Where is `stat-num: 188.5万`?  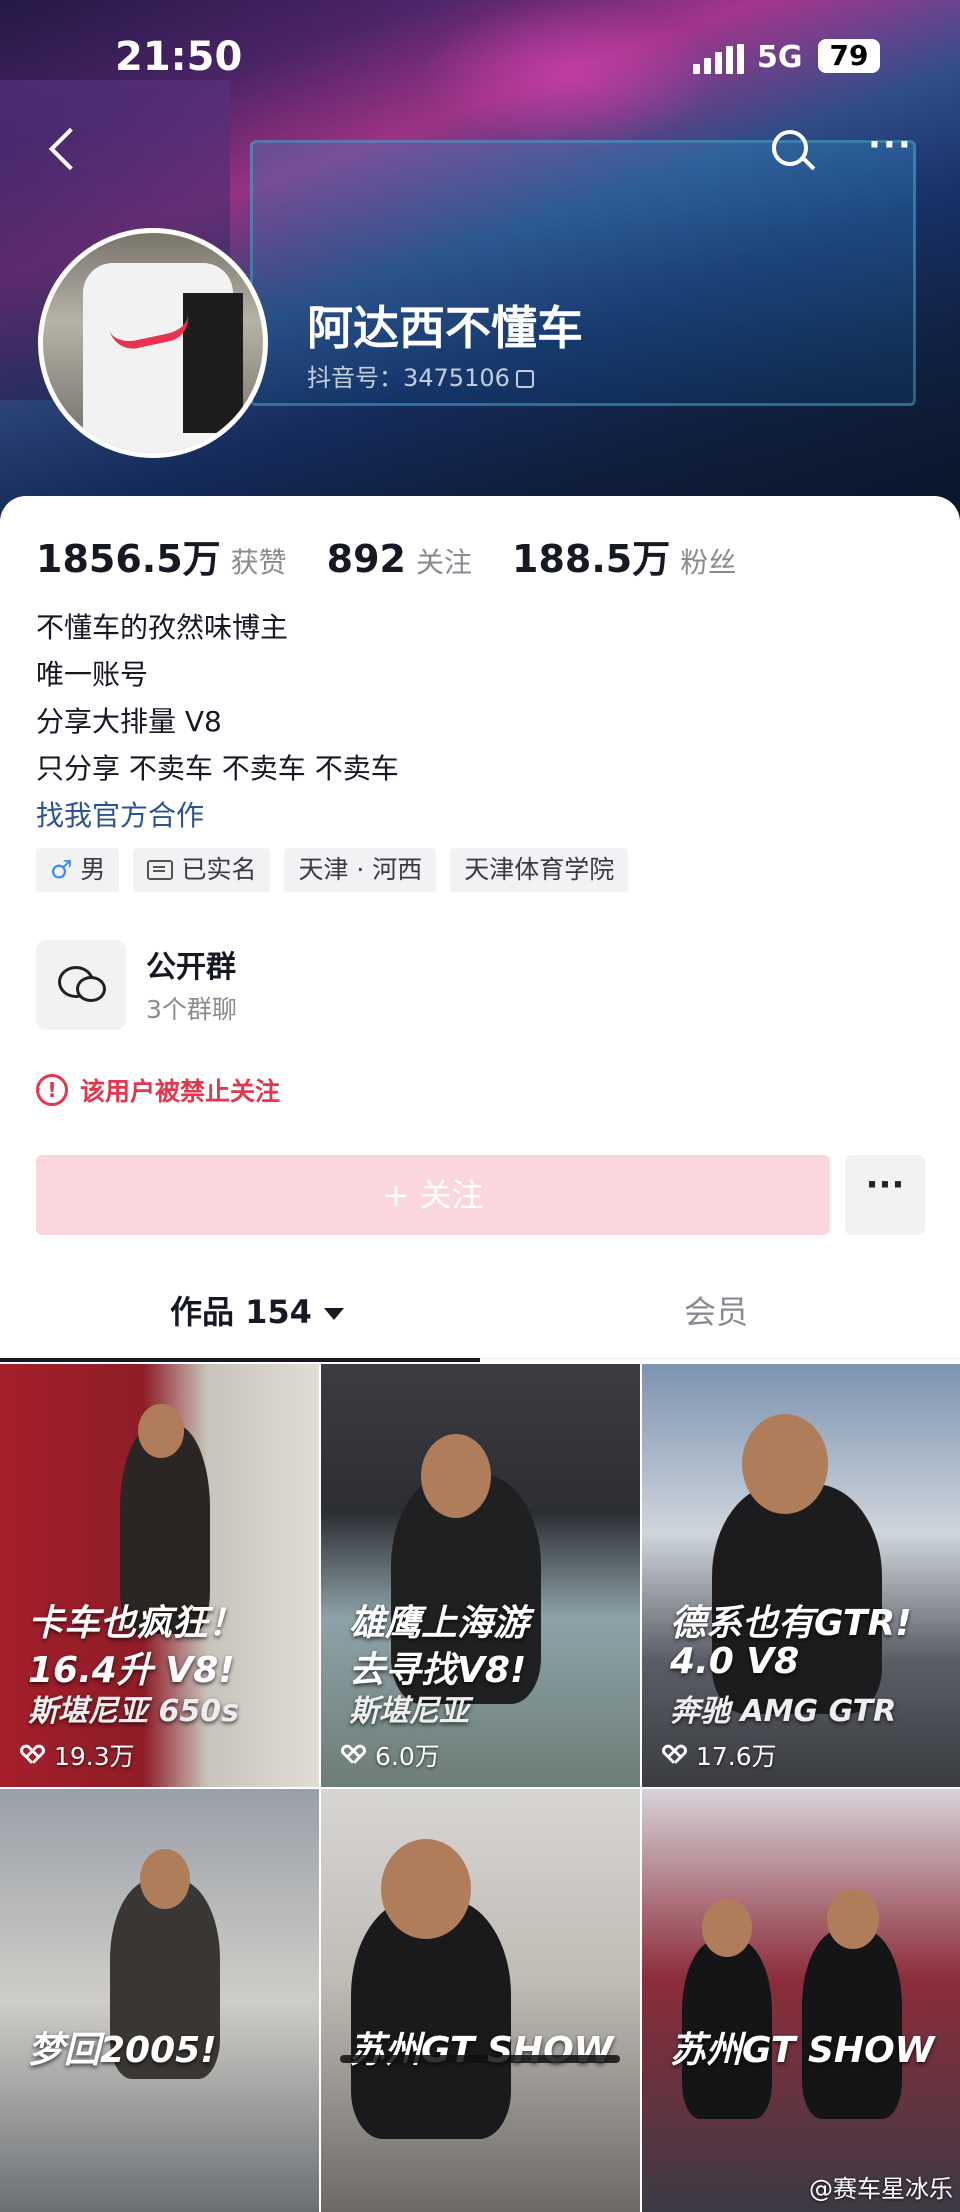 stat-num: 188.5万 is located at coordinates (591, 559).